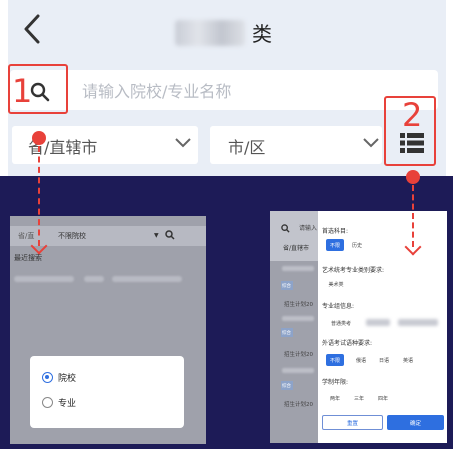 This screenshot has width=453, height=449. I want to click on radio-school-label: 院校, so click(67, 379).